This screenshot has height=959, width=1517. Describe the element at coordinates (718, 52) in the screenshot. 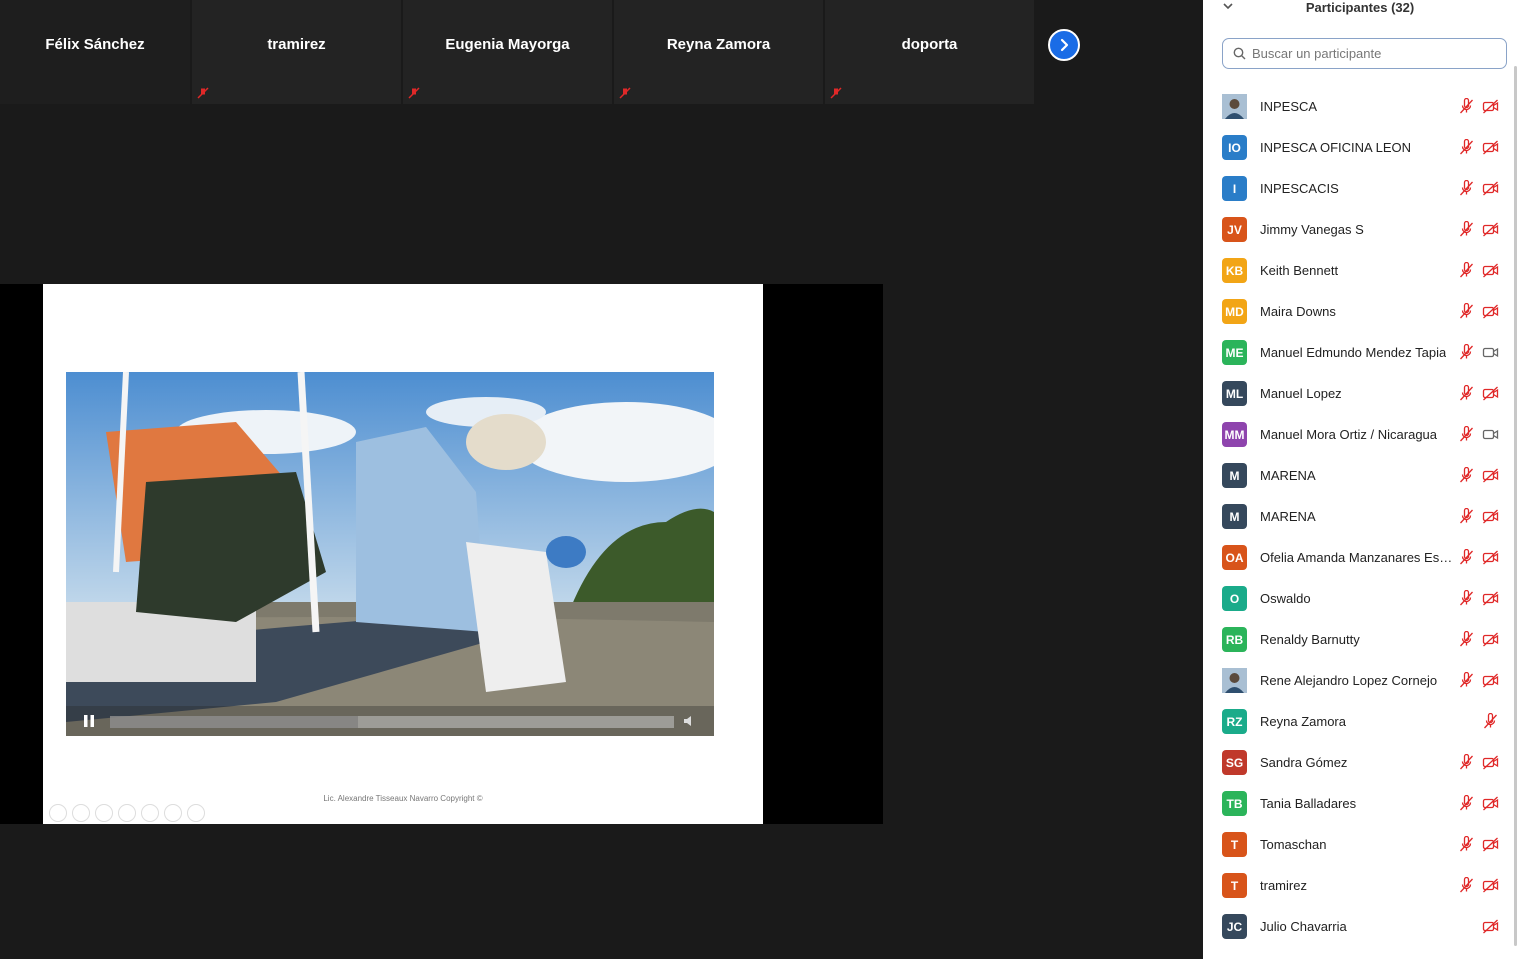

I see `video-tile: Reyna Zamora` at that location.